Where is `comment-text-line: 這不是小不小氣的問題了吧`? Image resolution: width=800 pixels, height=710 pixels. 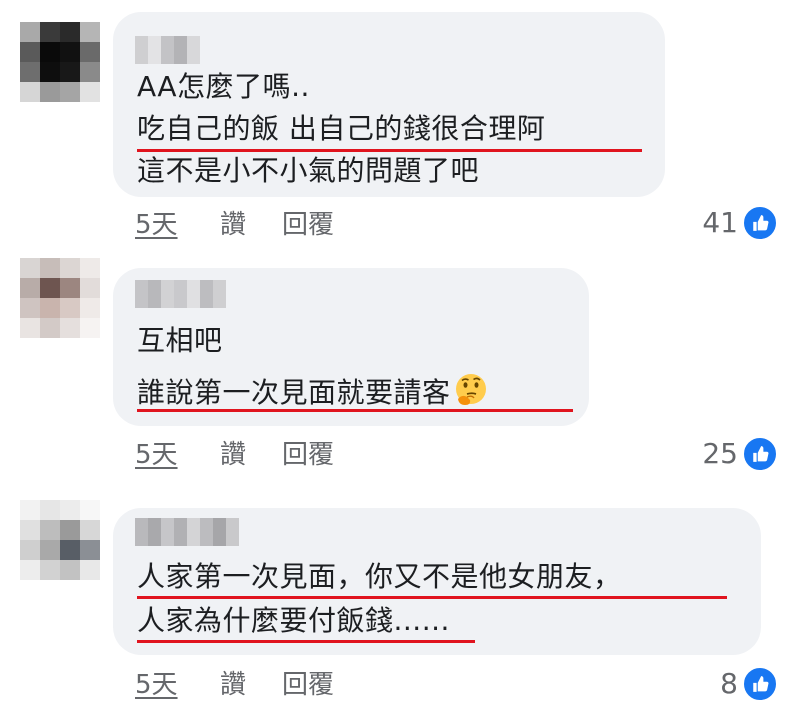
comment-text-line: 這不是小不小氣的問題了吧 is located at coordinates (308, 170).